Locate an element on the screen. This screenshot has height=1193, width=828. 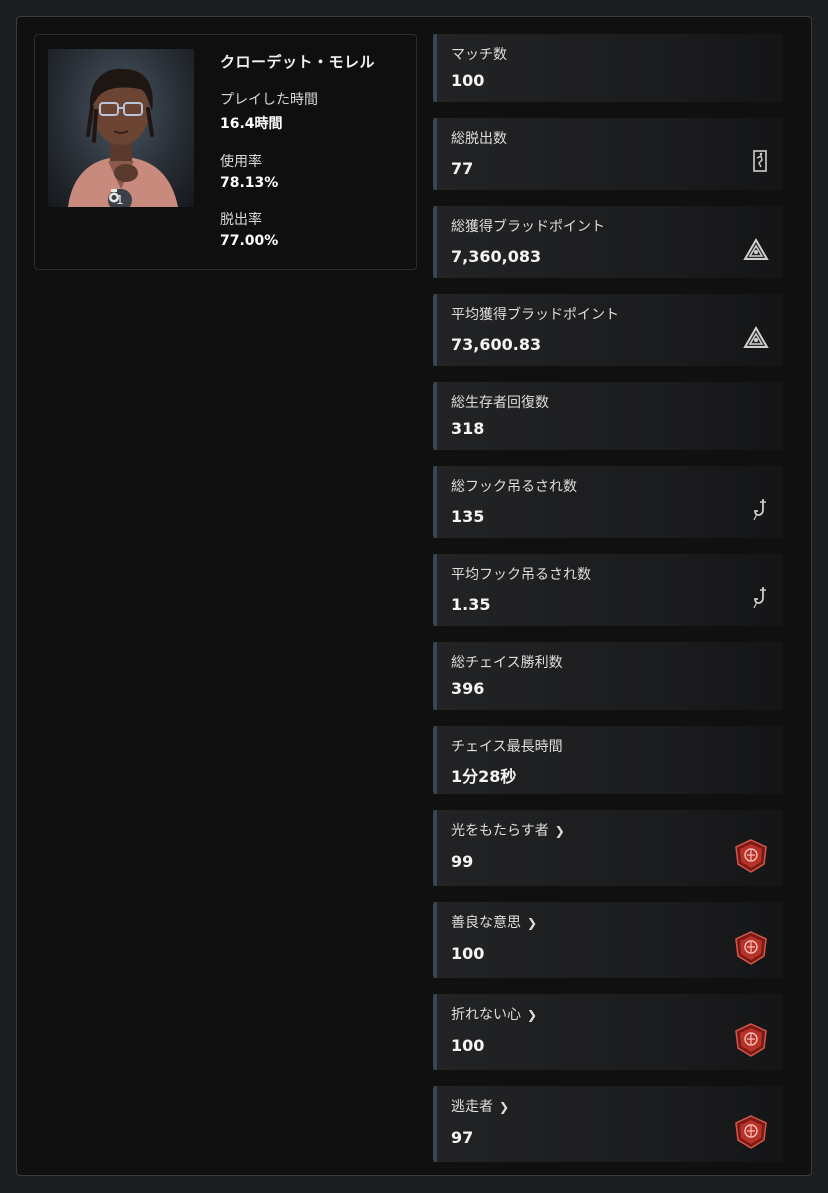
stat-label: 総生存者回復数 is located at coordinates (500, 402).